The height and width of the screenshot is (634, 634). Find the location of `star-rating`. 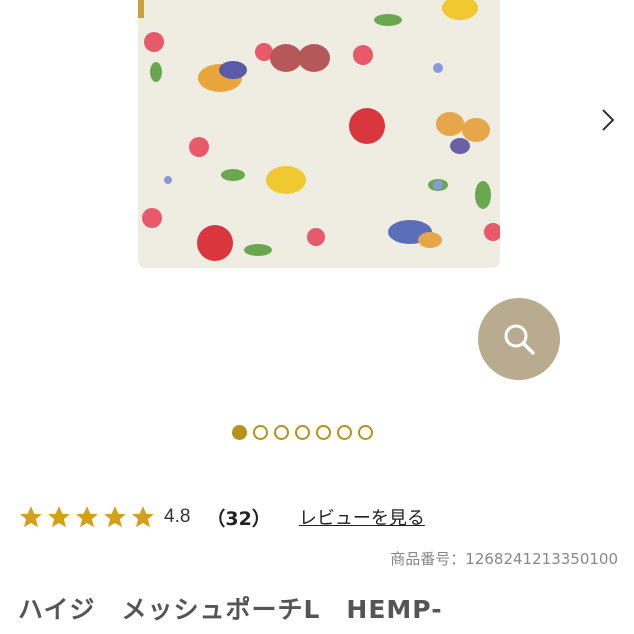

star-rating is located at coordinates (87, 517).